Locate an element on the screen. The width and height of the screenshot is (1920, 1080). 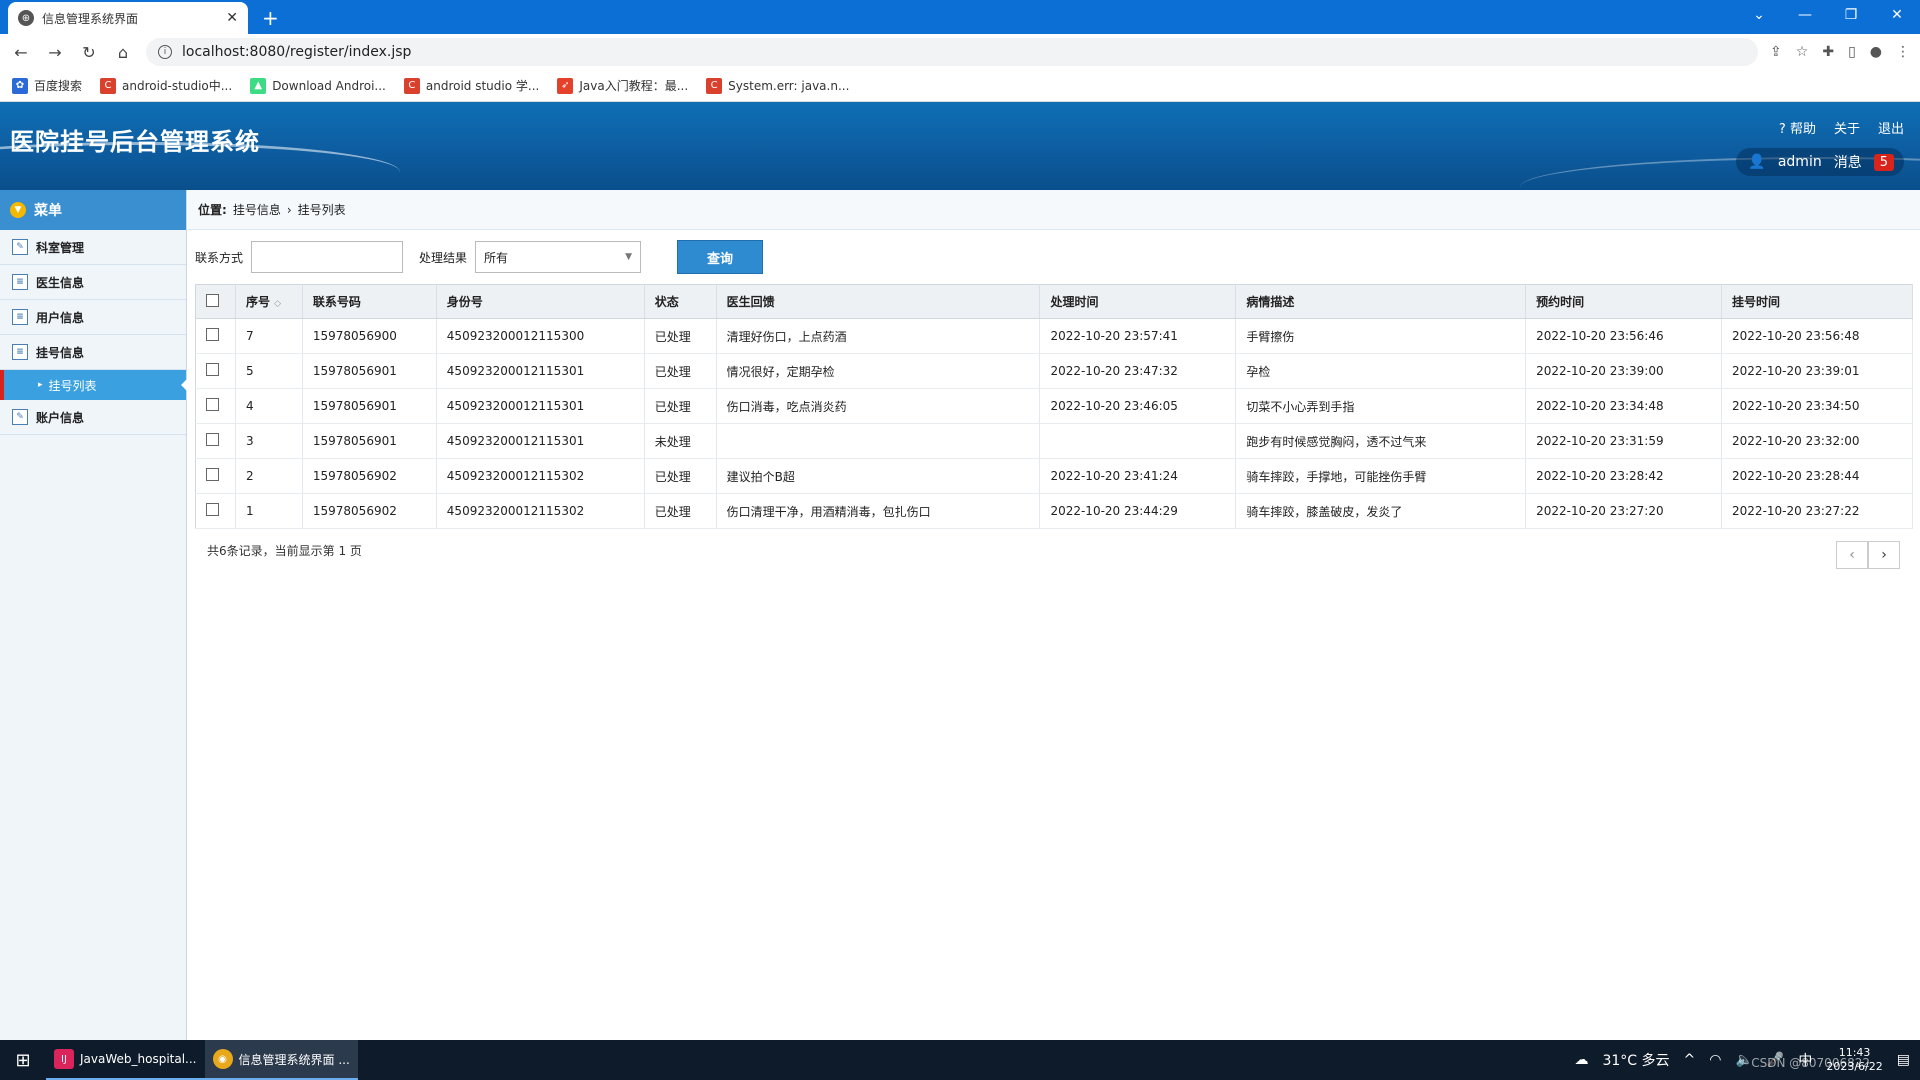
table-cell is located at coordinates (878, 441).